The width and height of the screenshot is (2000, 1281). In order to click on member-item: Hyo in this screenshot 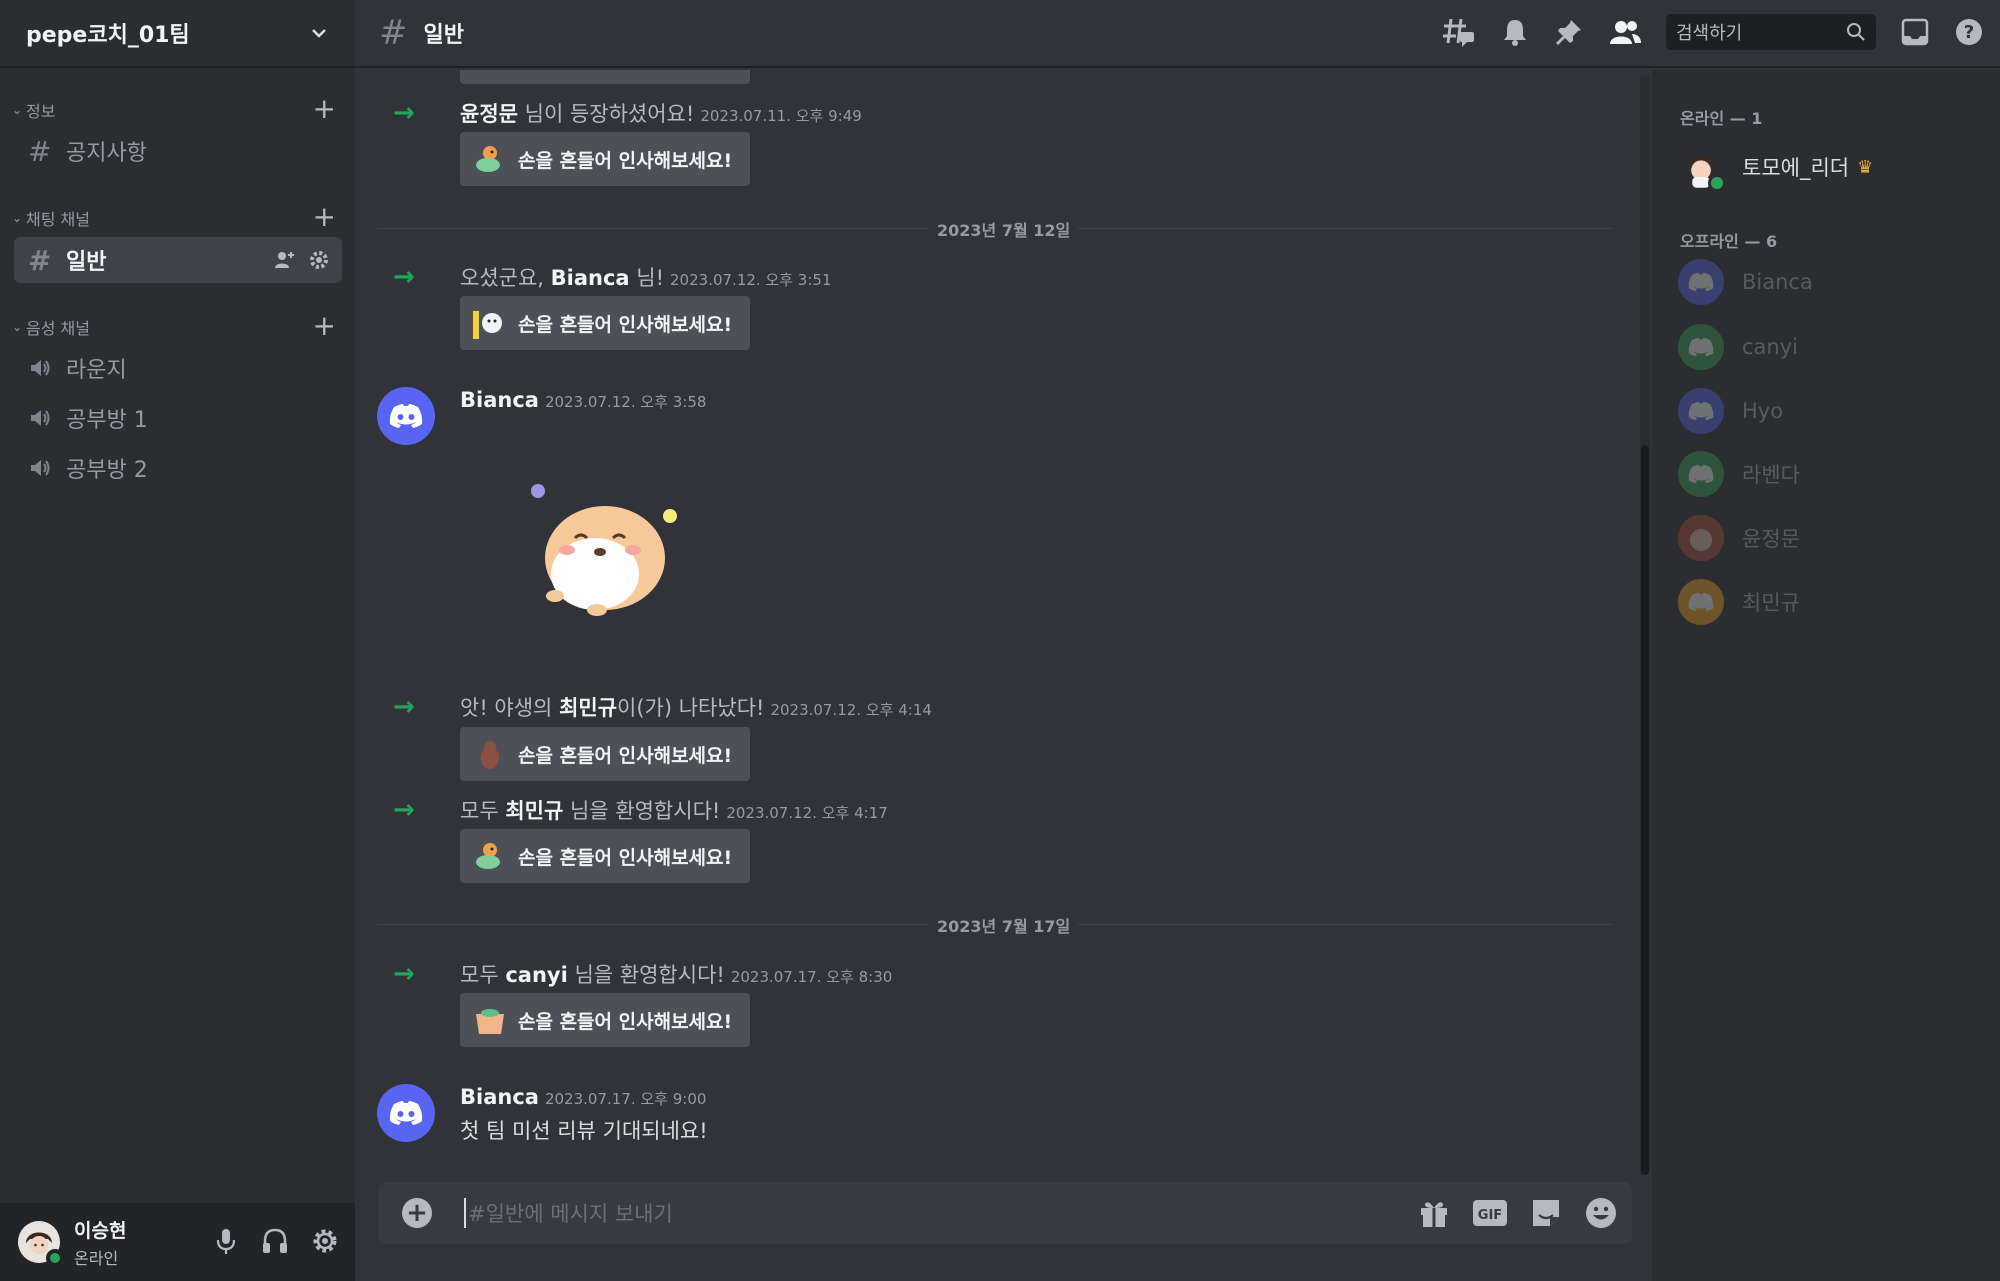, I will do `click(1828, 411)`.